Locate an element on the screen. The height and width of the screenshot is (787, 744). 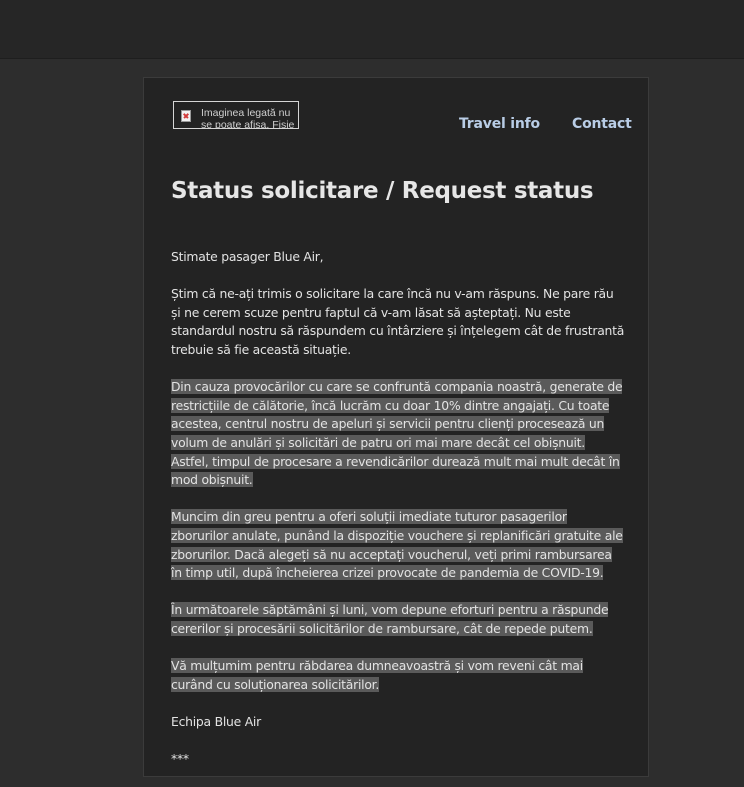
greeting: Stimate pasager Blue Air, is located at coordinates (247, 256).